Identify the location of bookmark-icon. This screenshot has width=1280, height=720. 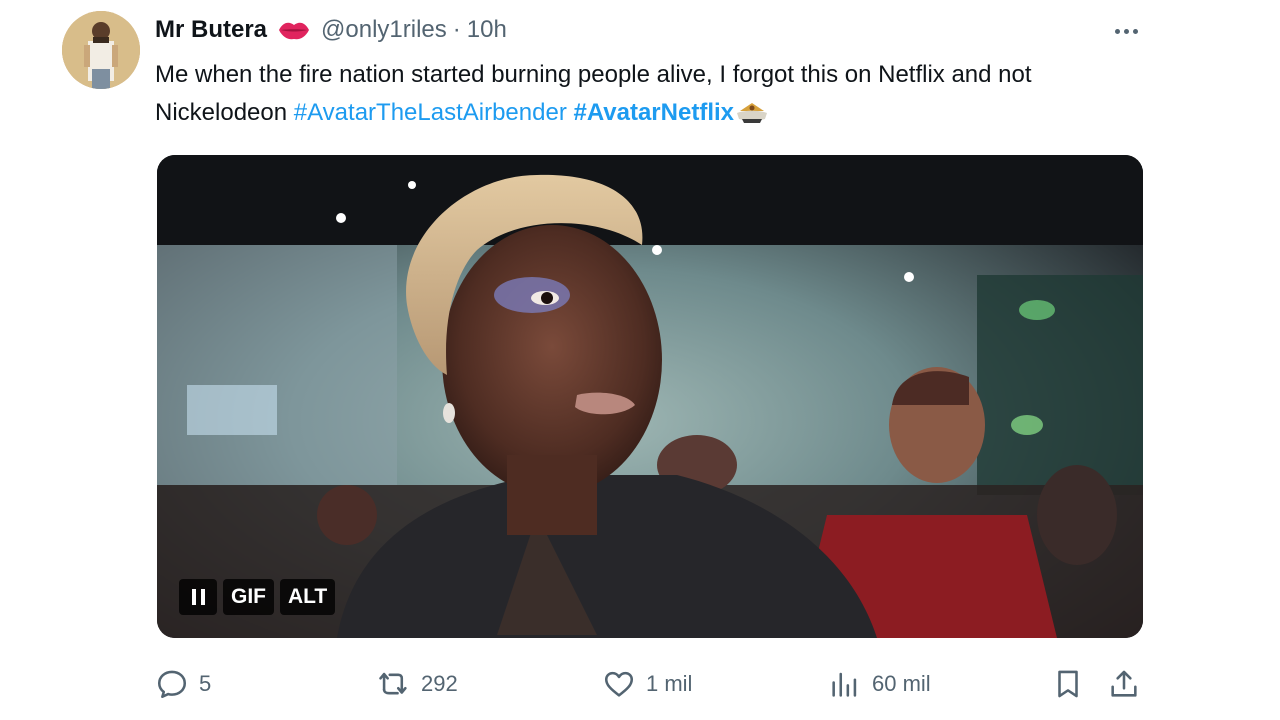
(1068, 684).